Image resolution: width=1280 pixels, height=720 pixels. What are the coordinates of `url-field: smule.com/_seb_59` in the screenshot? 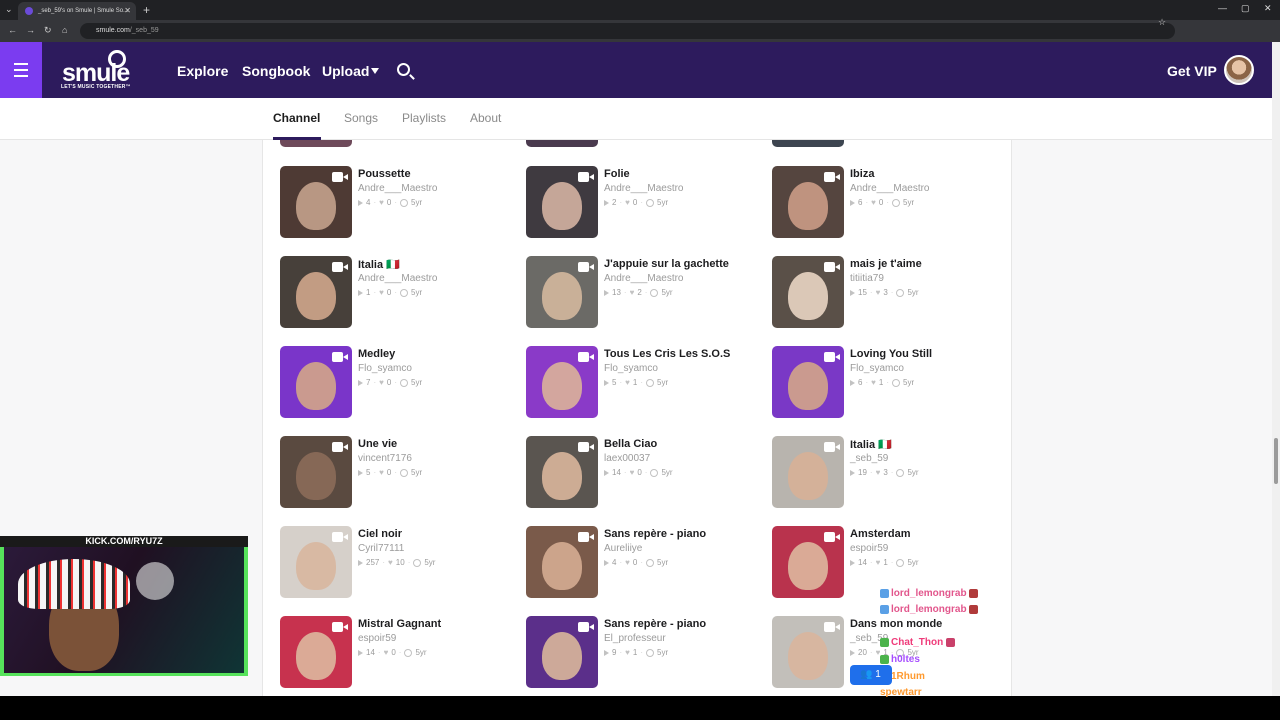 It's located at (627, 31).